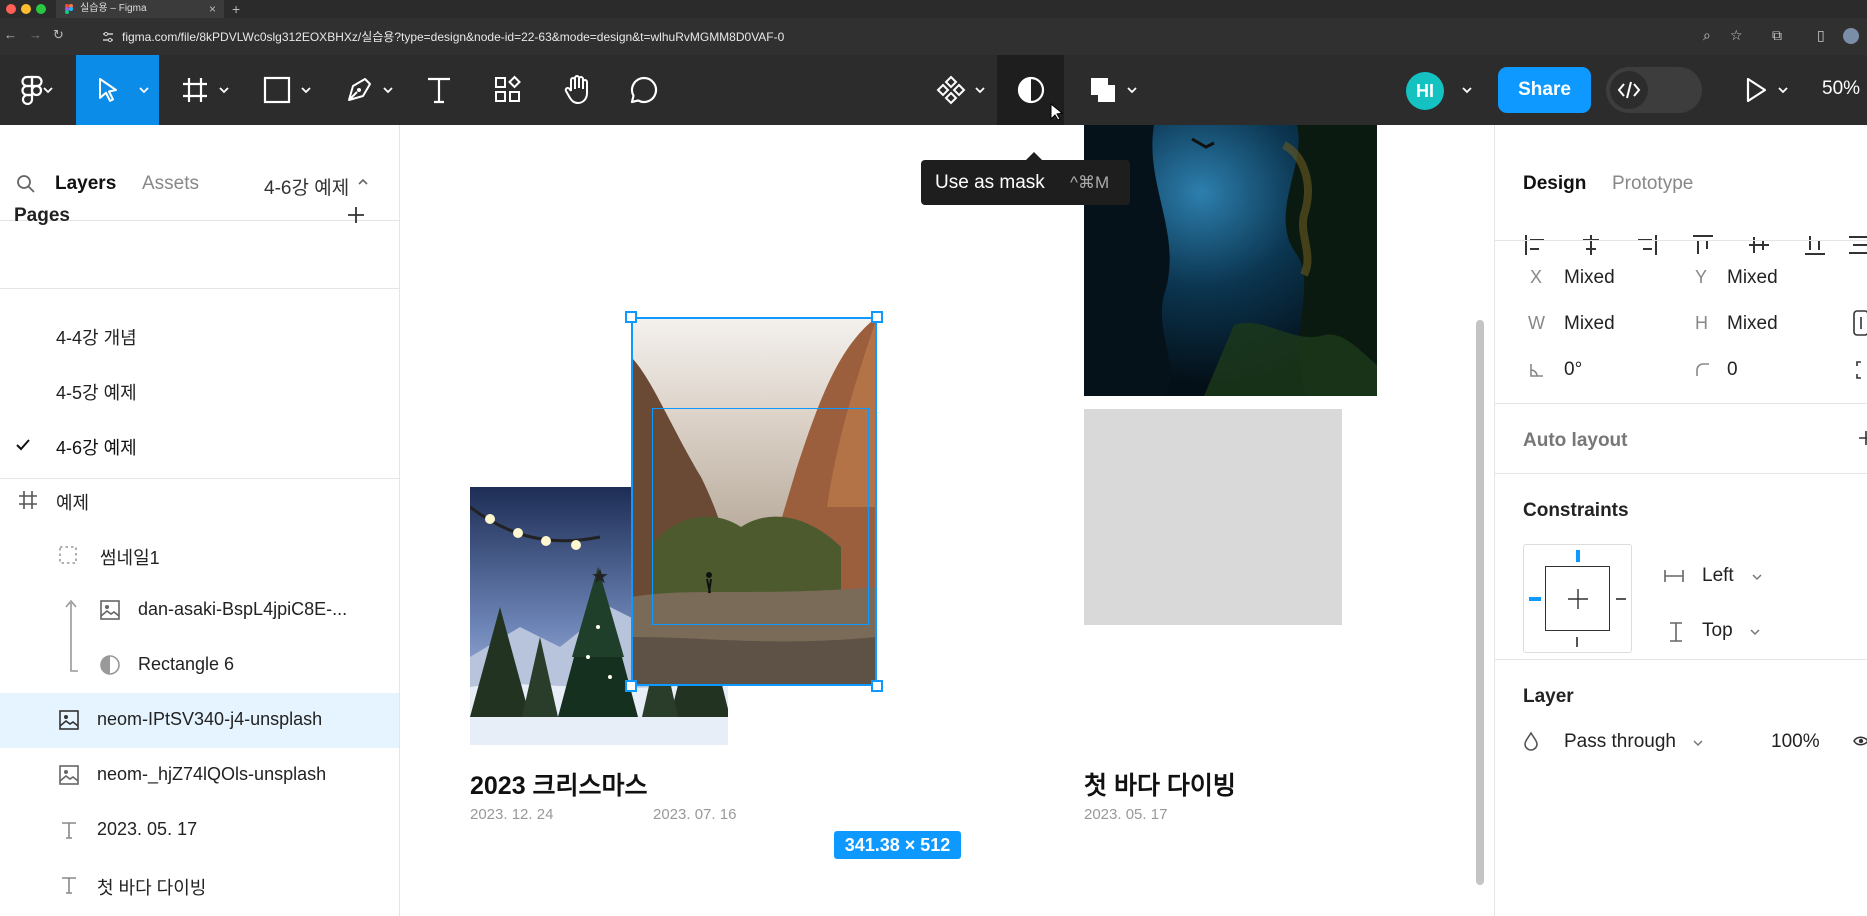 This screenshot has height=916, width=1867. I want to click on page-item: 4-5강 예제, so click(199, 390).